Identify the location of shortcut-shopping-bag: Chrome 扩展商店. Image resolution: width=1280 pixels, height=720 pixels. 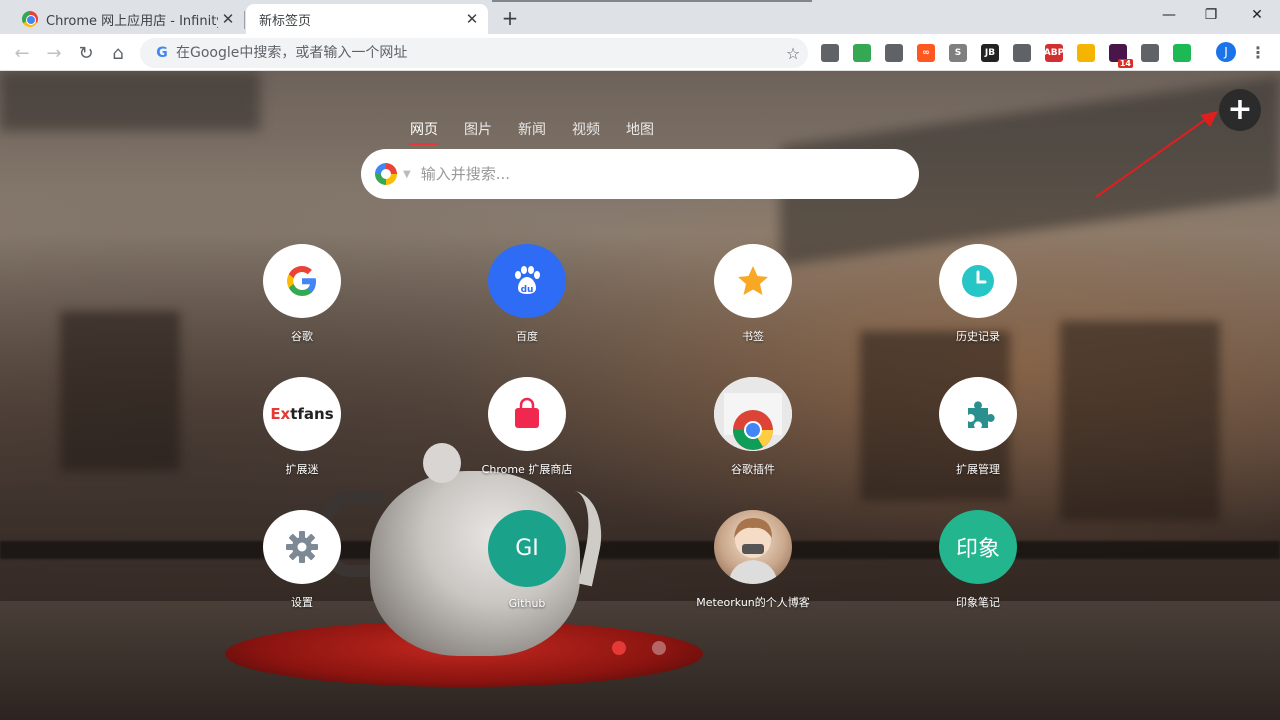
(527, 427).